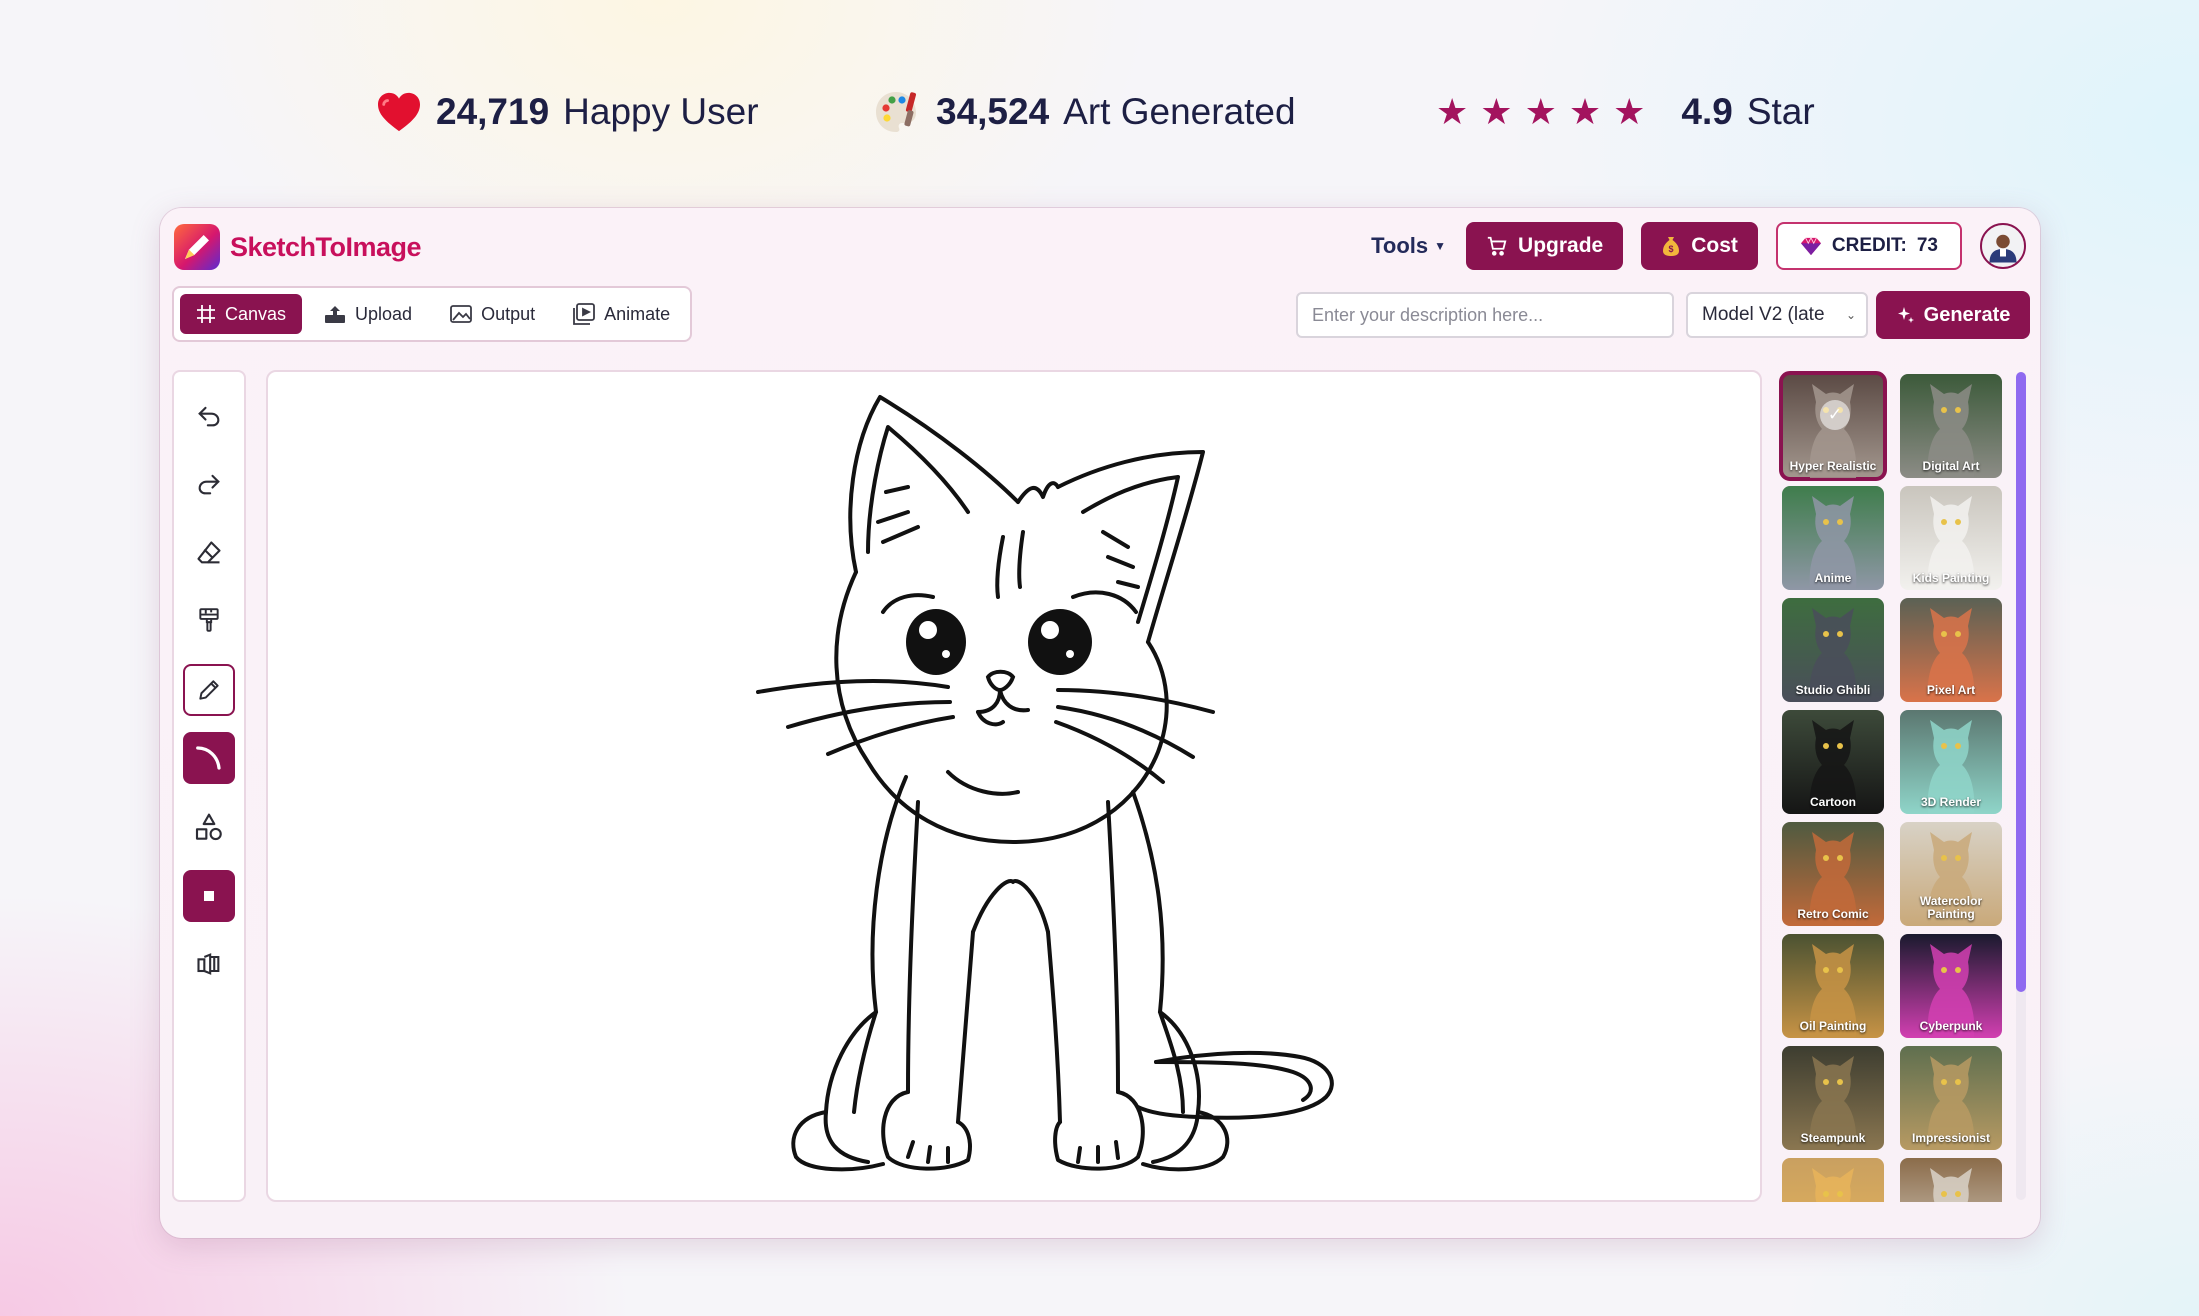 The width and height of the screenshot is (2199, 1316). What do you see at coordinates (1833, 577) in the screenshot?
I see `style-tile-label: Anime` at bounding box center [1833, 577].